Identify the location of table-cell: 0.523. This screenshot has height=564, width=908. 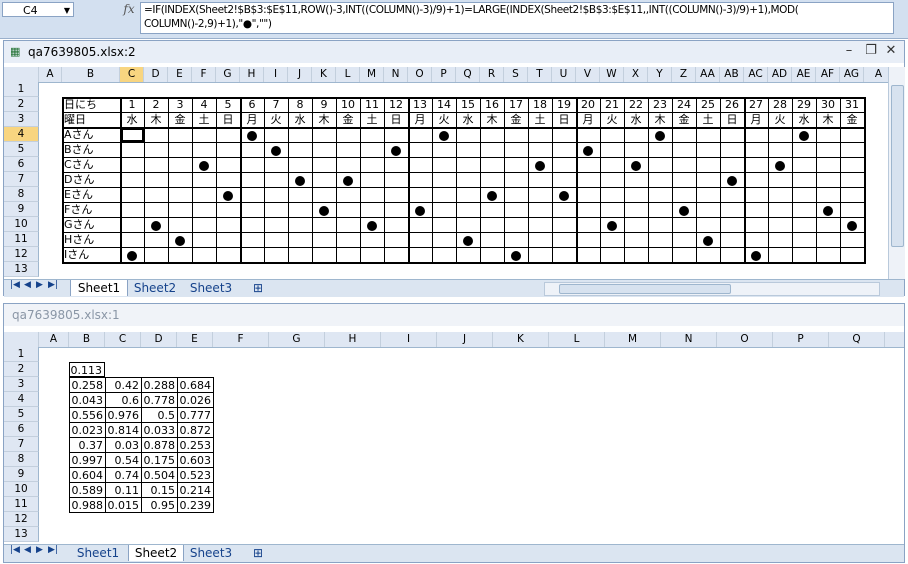
(195, 475).